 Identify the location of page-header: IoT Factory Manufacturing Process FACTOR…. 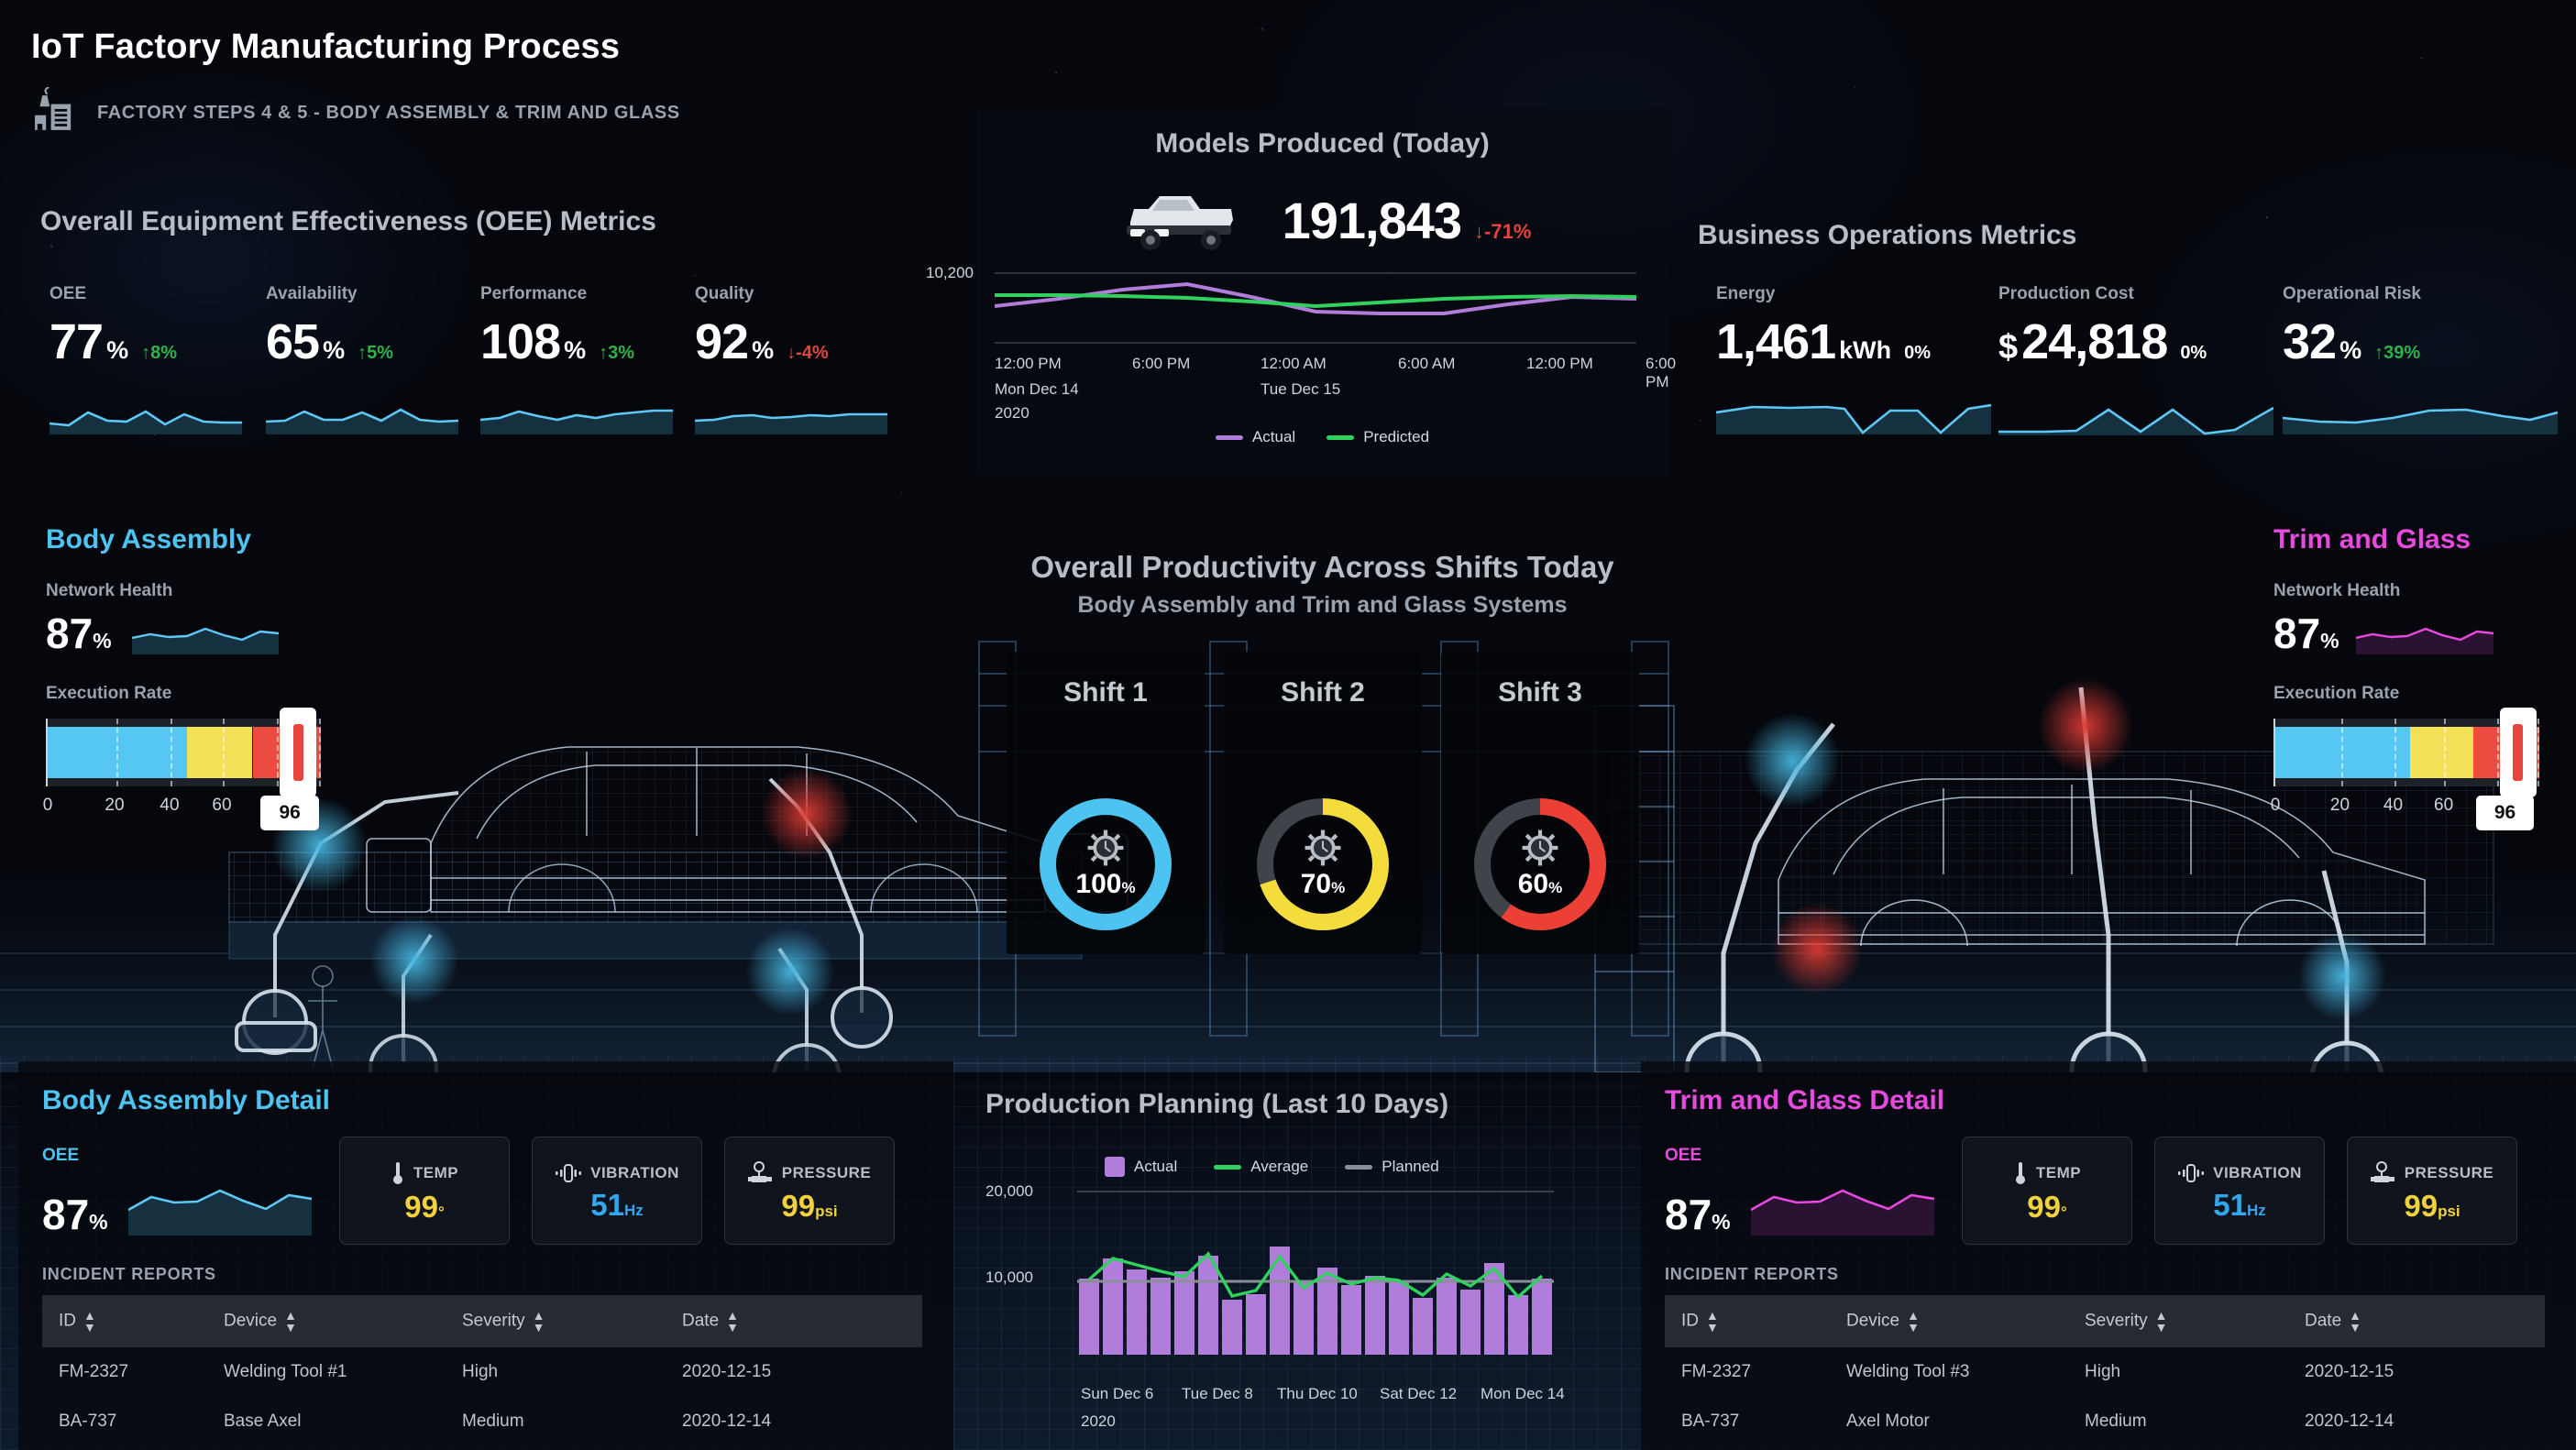
(355, 82).